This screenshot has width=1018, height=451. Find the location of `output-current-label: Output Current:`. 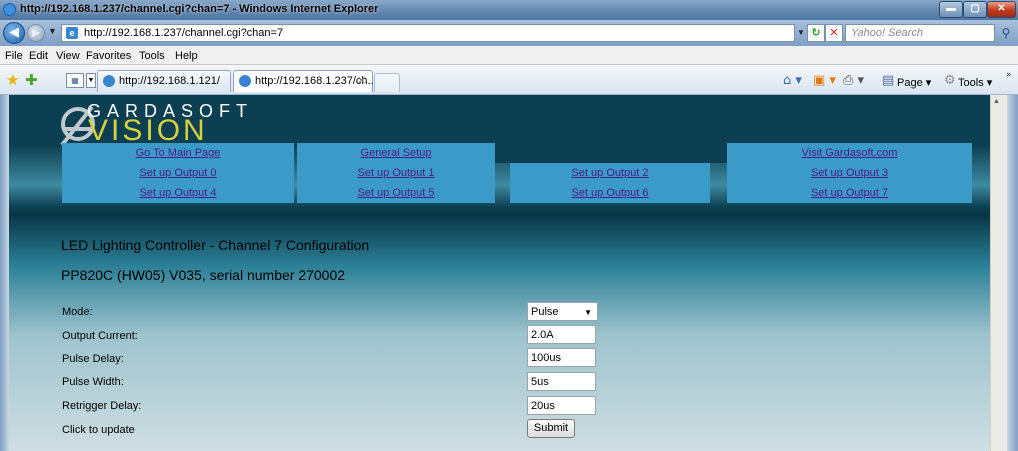

output-current-label: Output Current: is located at coordinates (100, 336).